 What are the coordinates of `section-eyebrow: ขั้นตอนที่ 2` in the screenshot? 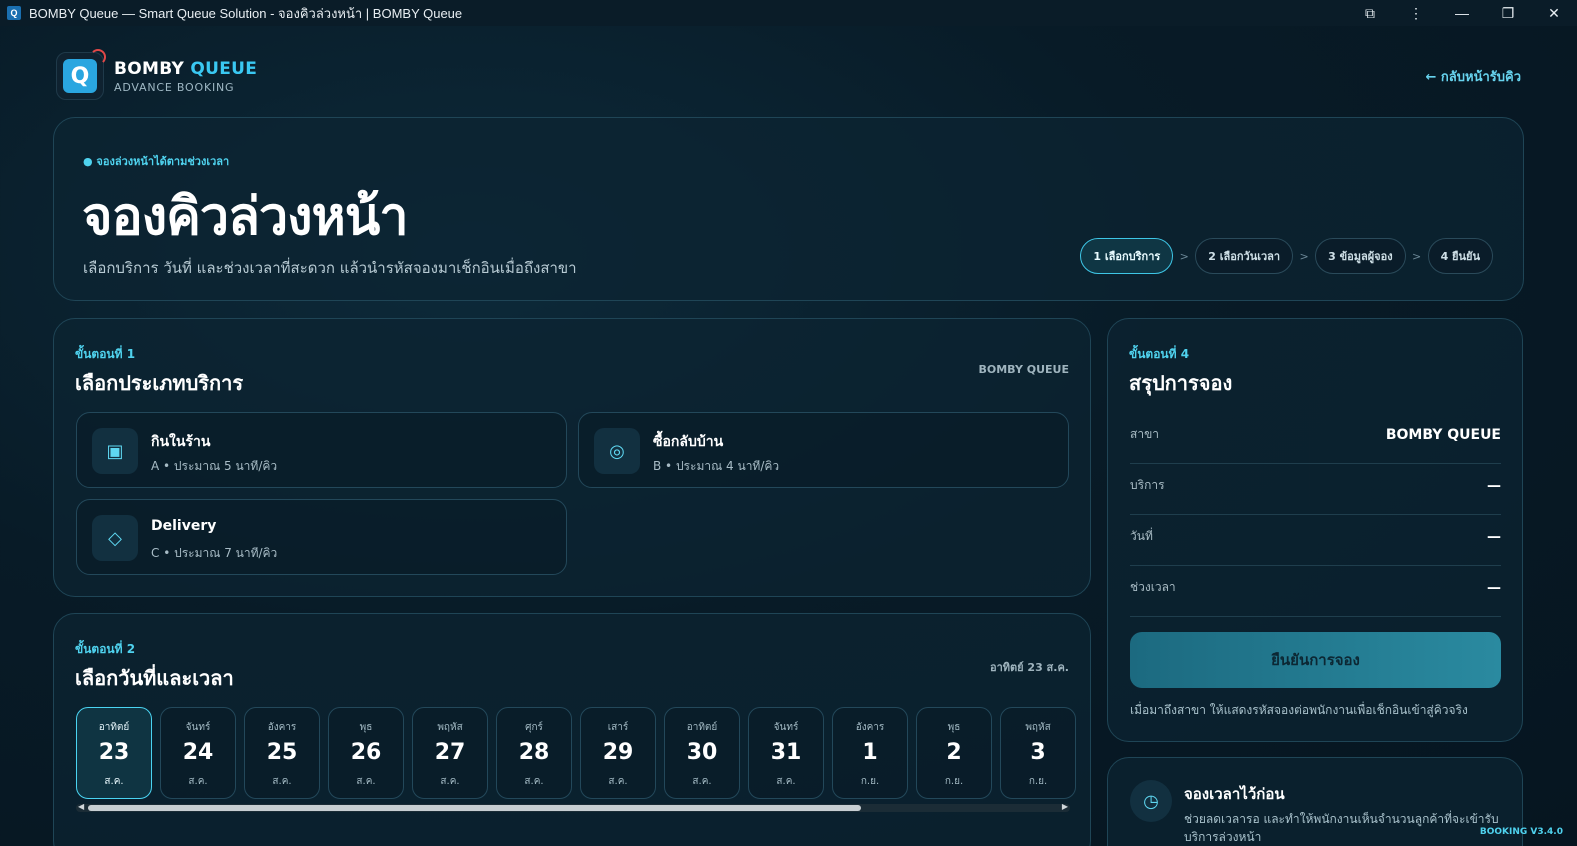 It's located at (105, 649).